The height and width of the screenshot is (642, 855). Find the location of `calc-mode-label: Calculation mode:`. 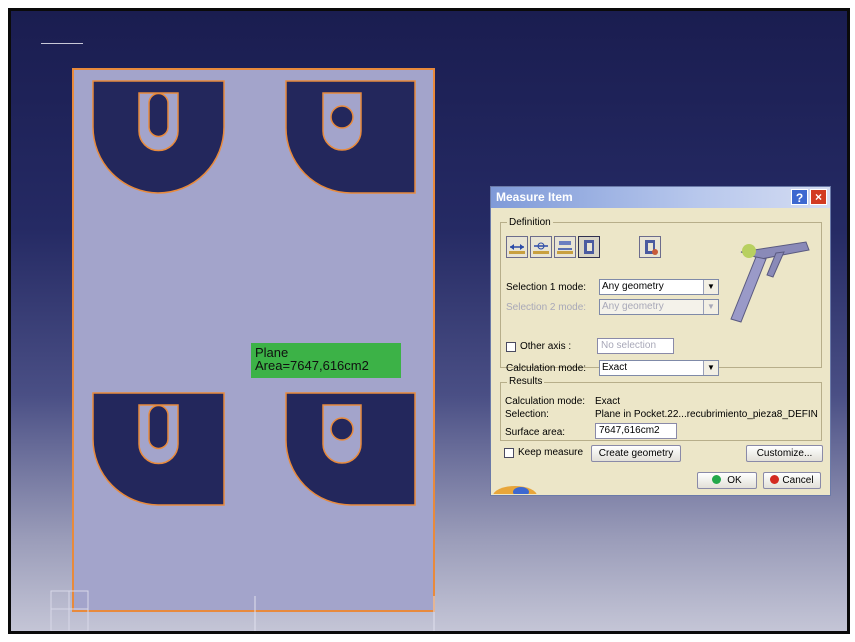

calc-mode-label: Calculation mode: is located at coordinates (546, 368).